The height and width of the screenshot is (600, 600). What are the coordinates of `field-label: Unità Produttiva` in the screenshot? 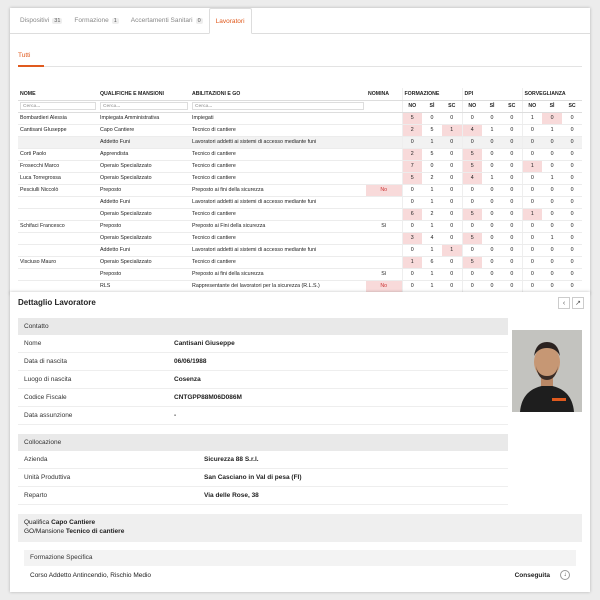 It's located at (47, 477).